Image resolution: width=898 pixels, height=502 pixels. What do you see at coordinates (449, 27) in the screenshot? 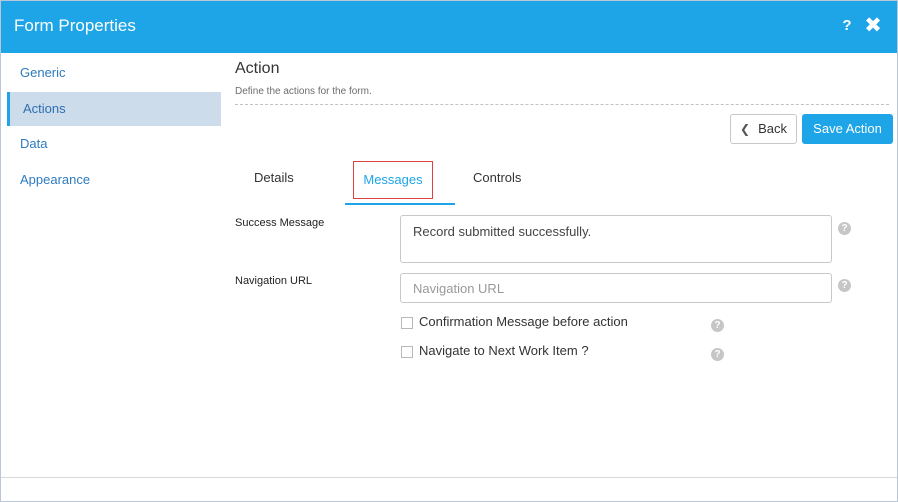
I see `title-bar: Form Properties ? ✖` at bounding box center [449, 27].